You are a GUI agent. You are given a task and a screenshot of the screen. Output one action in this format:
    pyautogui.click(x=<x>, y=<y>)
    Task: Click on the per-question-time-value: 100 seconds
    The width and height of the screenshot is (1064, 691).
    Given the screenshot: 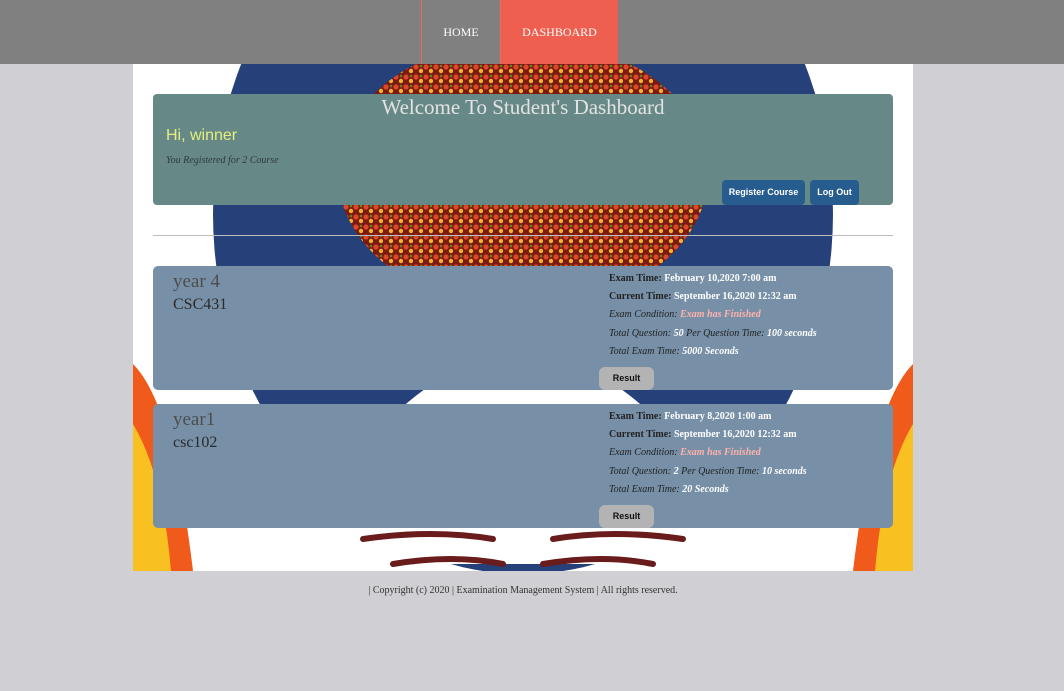 What is the action you would take?
    pyautogui.click(x=791, y=333)
    